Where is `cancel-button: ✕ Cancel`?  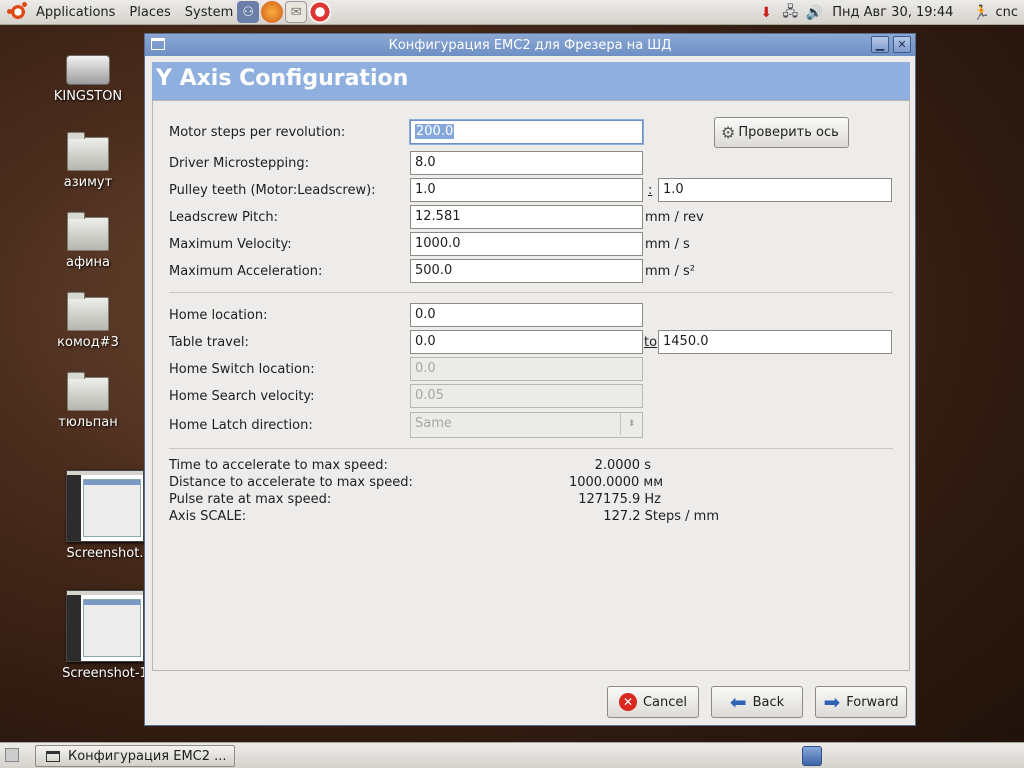 cancel-button: ✕ Cancel is located at coordinates (653, 702).